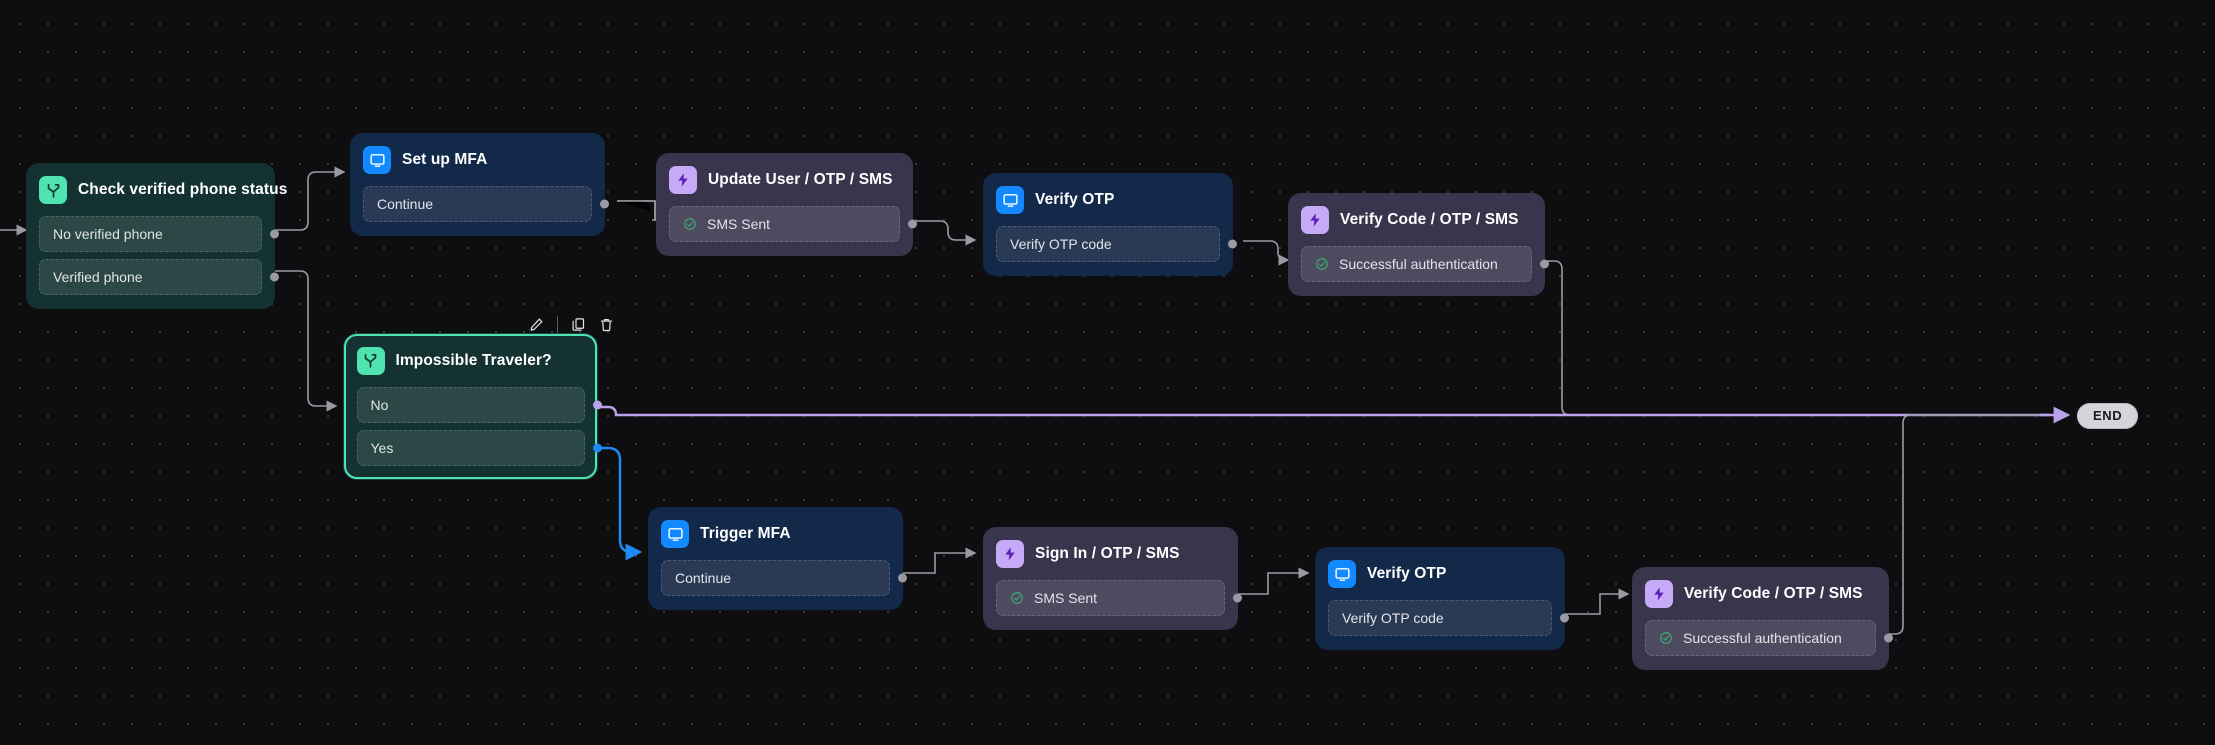 The height and width of the screenshot is (745, 2215). I want to click on edge-signin-to-verifyotp-bottom, so click(1270, 581).